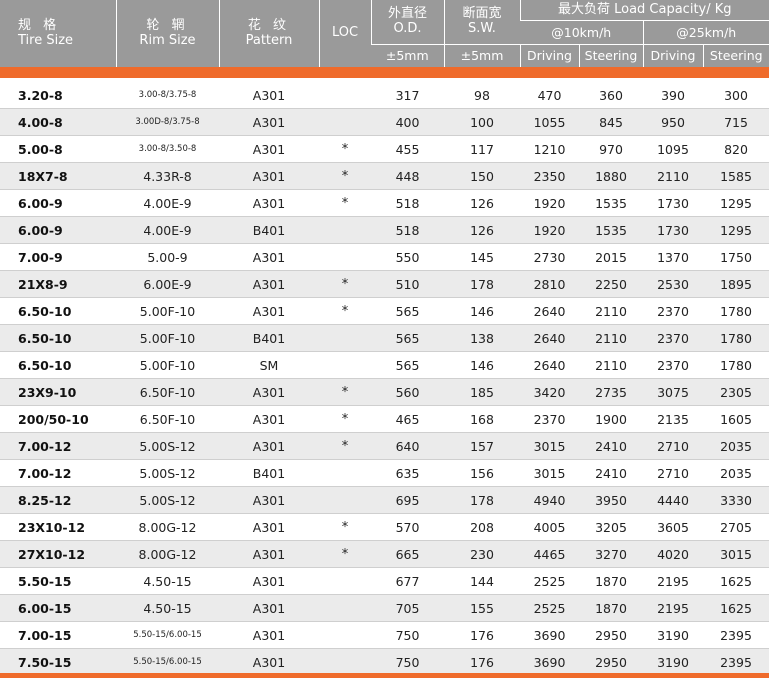  Describe the element at coordinates (673, 176) in the screenshot. I see `driving-25-cell: 2110` at that location.